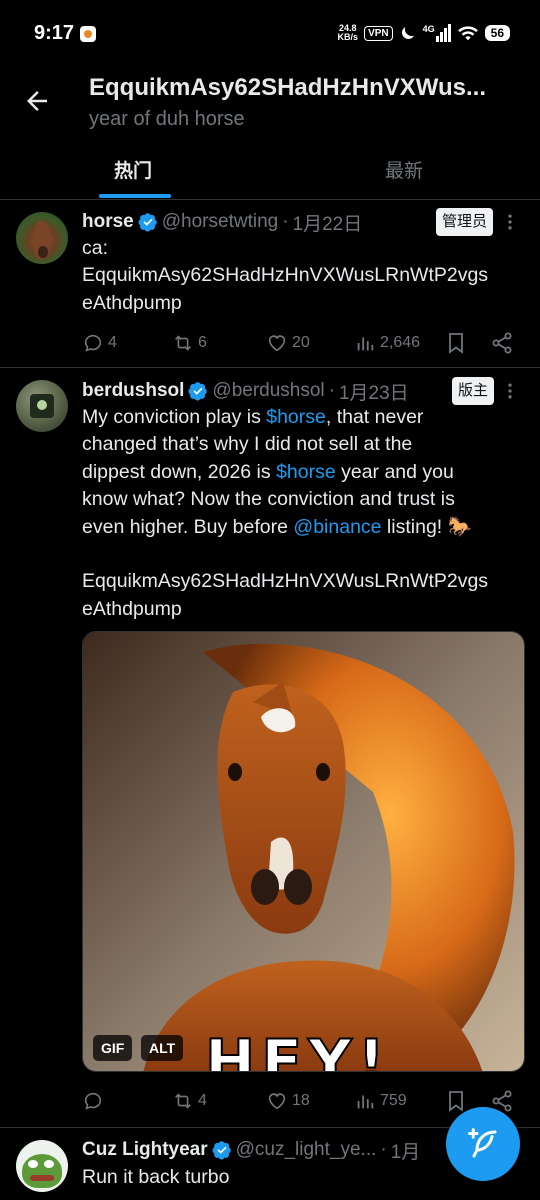  I want to click on view-count: 759, so click(393, 1100).